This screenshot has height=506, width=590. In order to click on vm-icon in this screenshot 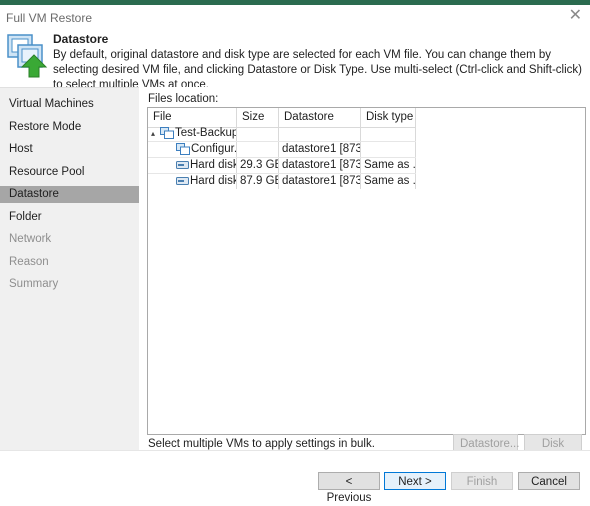, I will do `click(167, 132)`.